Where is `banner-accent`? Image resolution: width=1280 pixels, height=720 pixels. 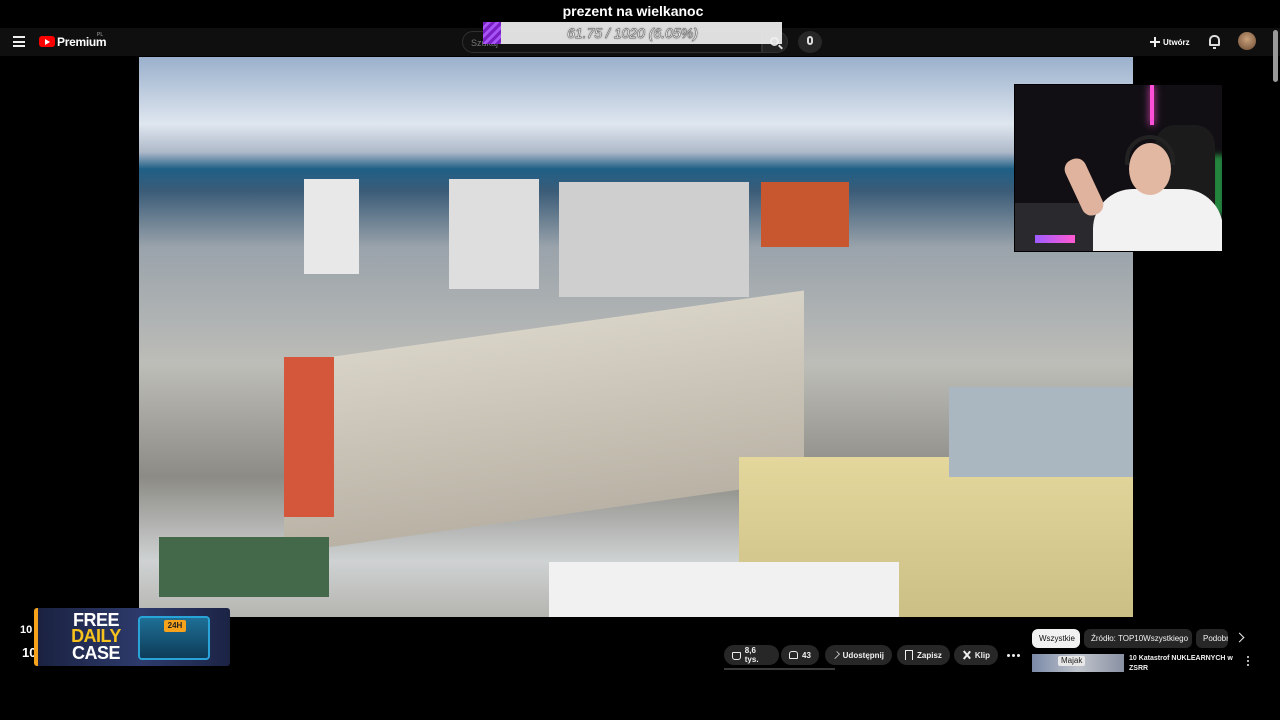 banner-accent is located at coordinates (36, 637).